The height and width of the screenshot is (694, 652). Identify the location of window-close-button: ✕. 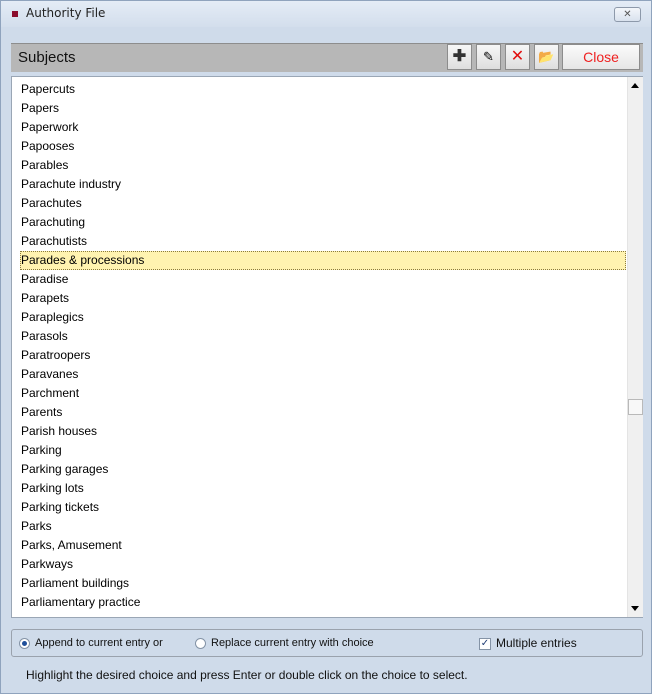
(627, 14).